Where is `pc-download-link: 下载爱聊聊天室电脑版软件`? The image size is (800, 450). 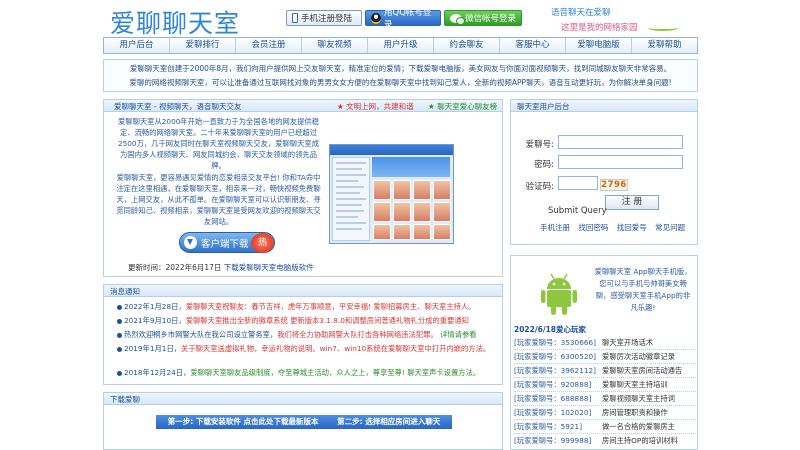 pc-download-link: 下载爱聊聊天室电脑版软件 is located at coordinates (269, 267).